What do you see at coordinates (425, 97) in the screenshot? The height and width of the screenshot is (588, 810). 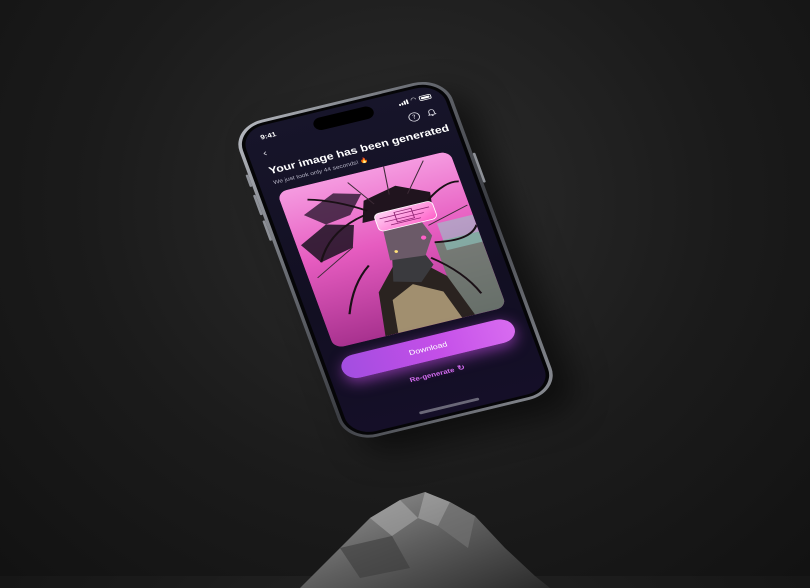 I see `battery-icon` at bounding box center [425, 97].